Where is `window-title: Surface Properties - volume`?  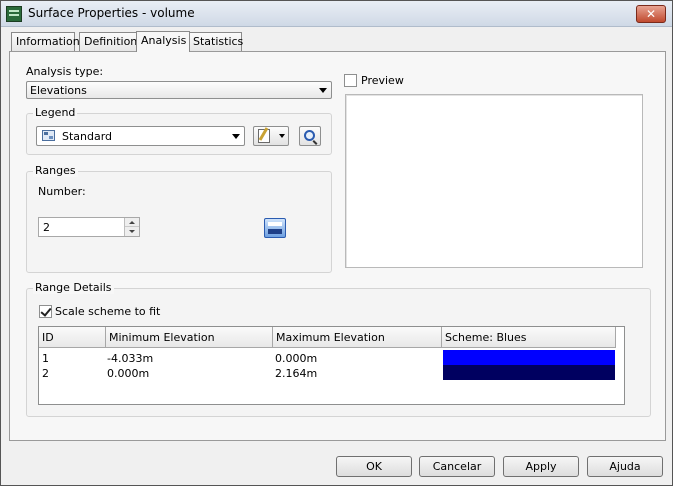
window-title: Surface Properties - volume is located at coordinates (111, 13).